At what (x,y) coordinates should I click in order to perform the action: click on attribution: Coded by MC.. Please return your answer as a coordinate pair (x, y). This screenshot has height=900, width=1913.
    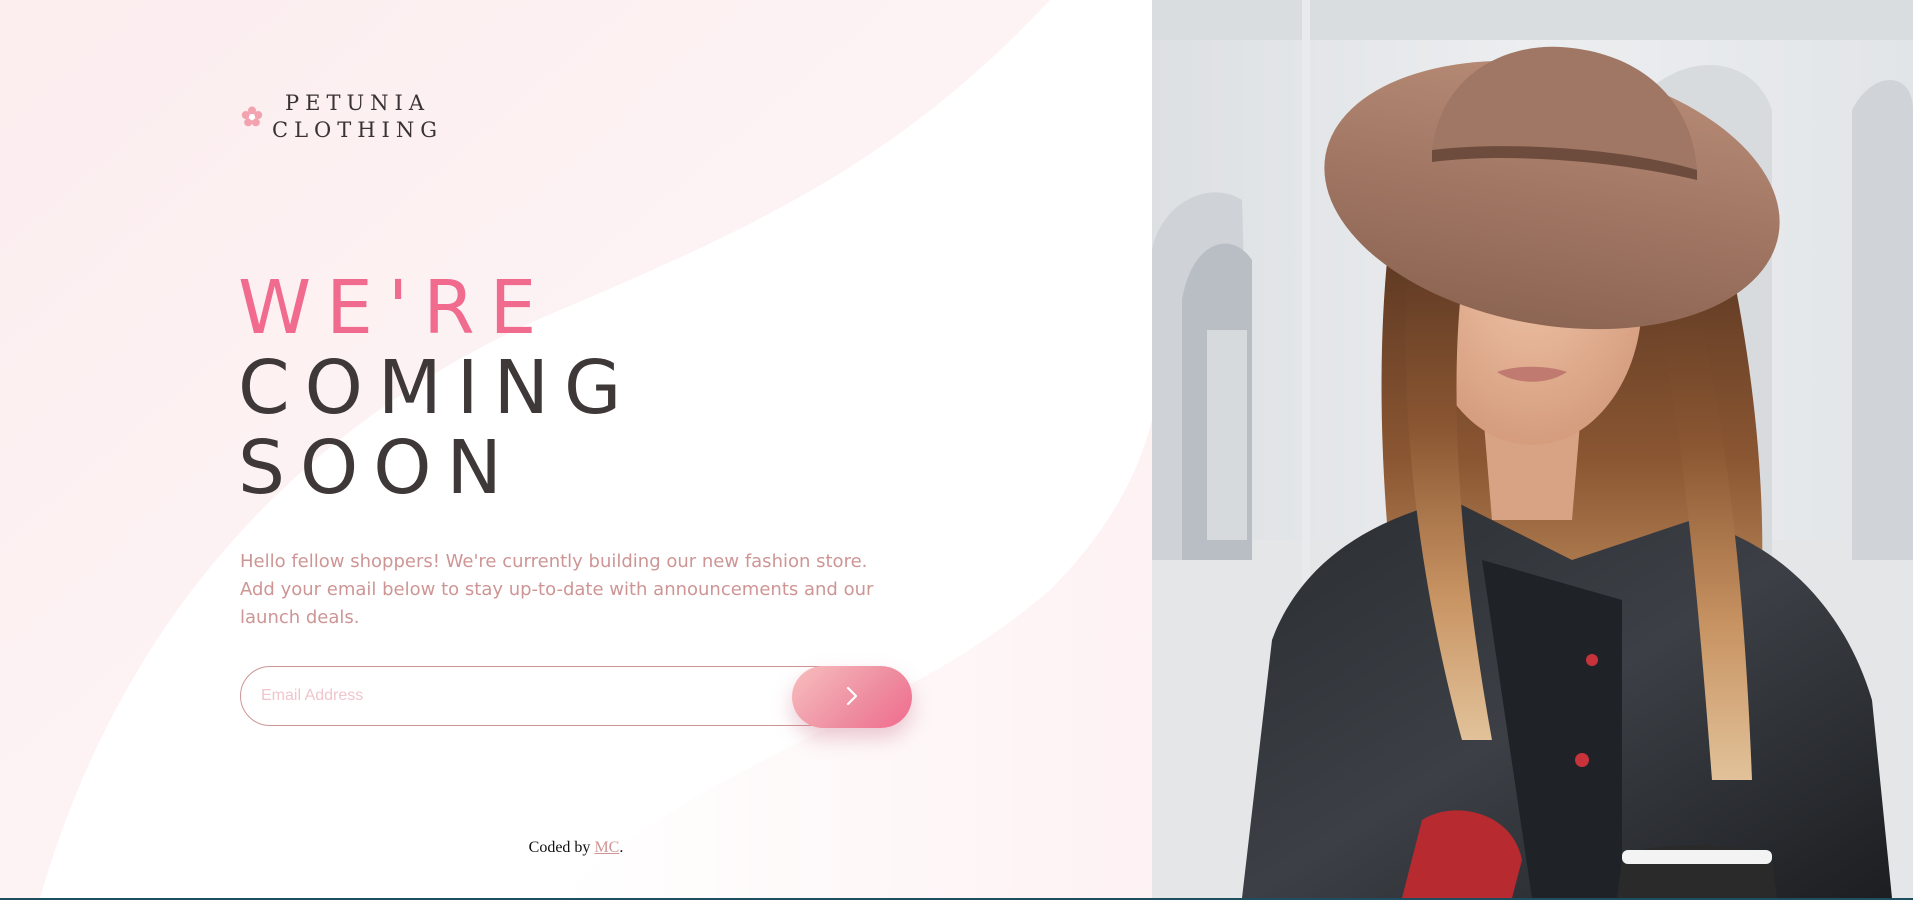
    Looking at the image, I should click on (576, 848).